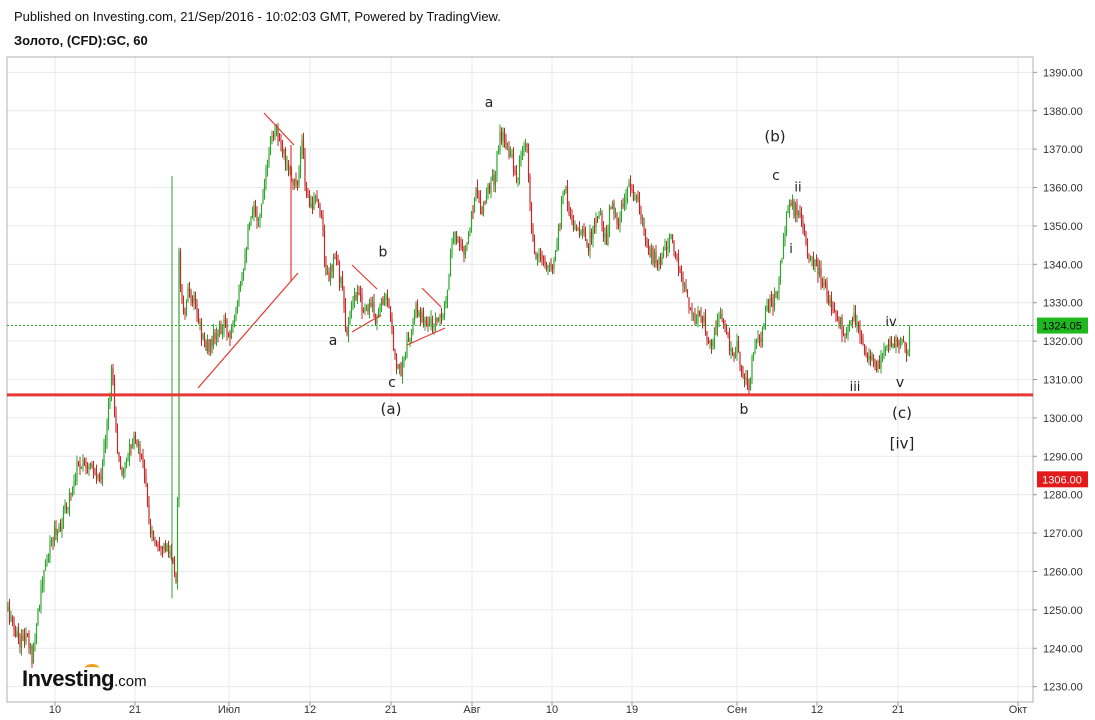 The width and height of the screenshot is (1095, 720). I want to click on support-price-label: 1306.00, so click(1062, 480).